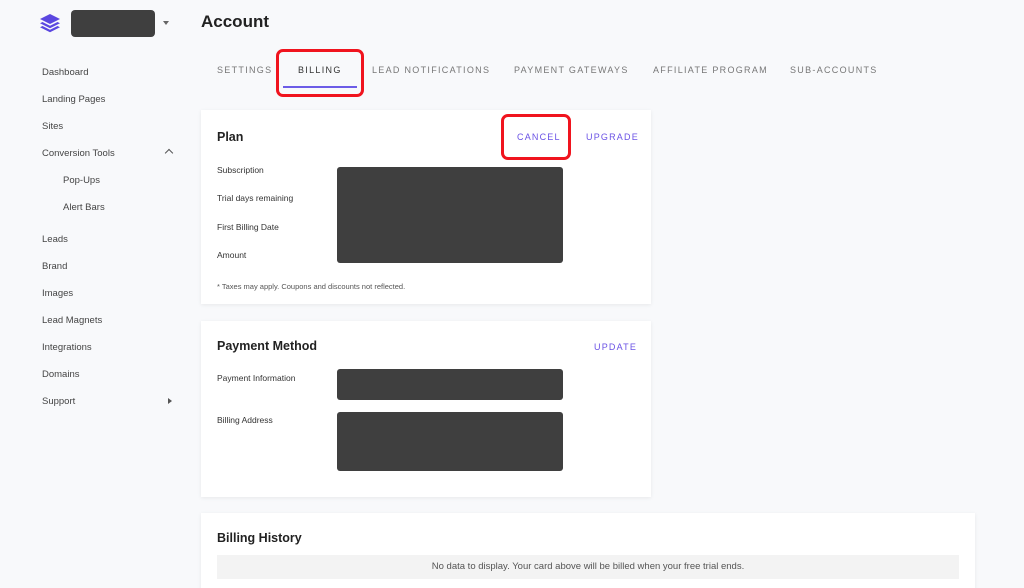 The width and height of the screenshot is (1024, 588). Describe the element at coordinates (710, 74) in the screenshot. I see `tab-affiliate-program: AFFILIATE PROGRAM` at that location.